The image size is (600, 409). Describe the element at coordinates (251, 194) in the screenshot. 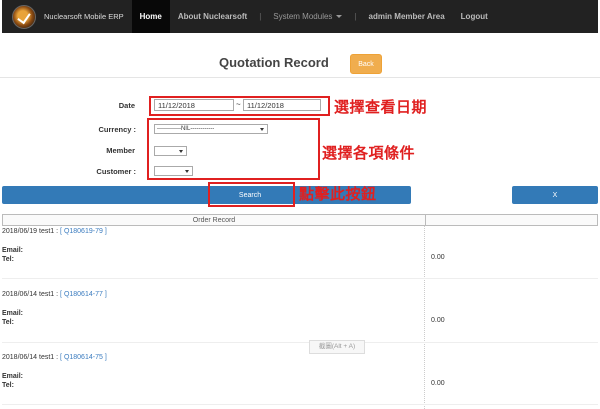

I see `search-highlight-box` at that location.